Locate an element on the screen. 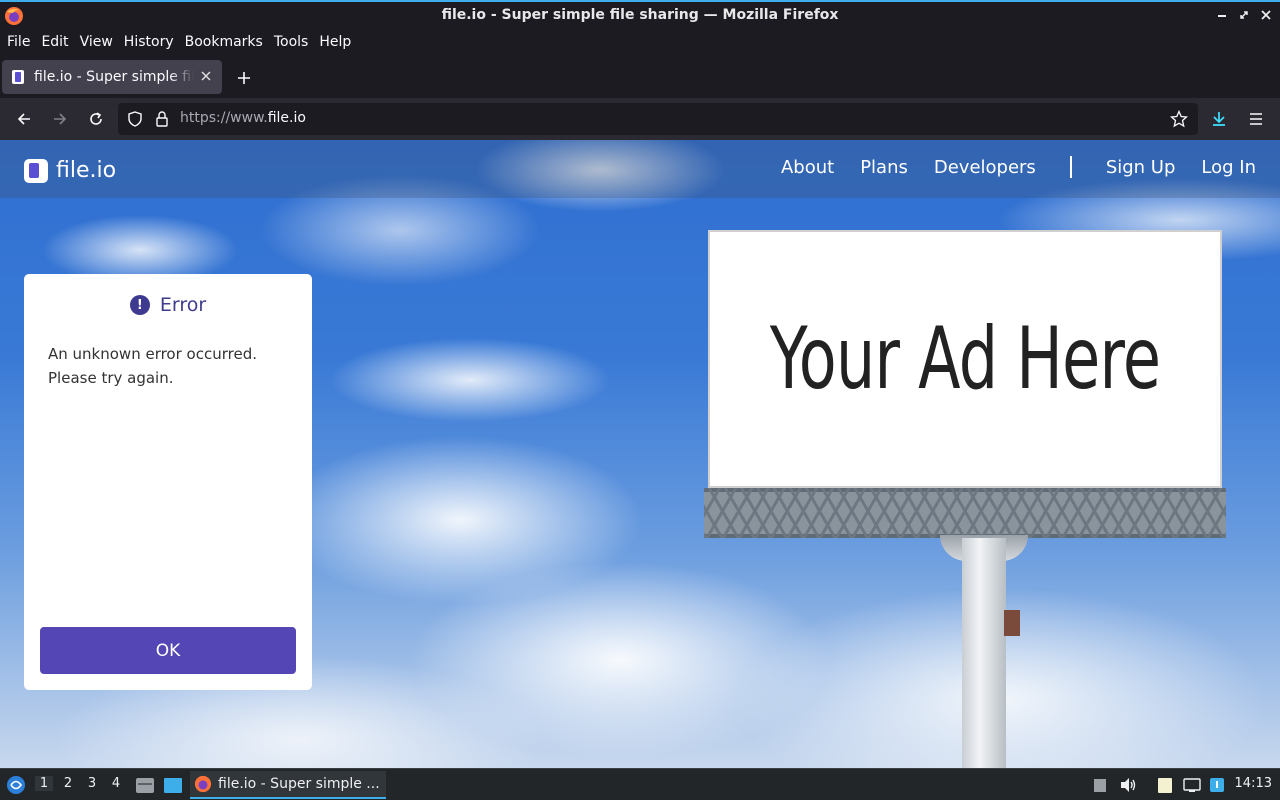 The image size is (1280, 800). dialog-title: Error is located at coordinates (183, 305).